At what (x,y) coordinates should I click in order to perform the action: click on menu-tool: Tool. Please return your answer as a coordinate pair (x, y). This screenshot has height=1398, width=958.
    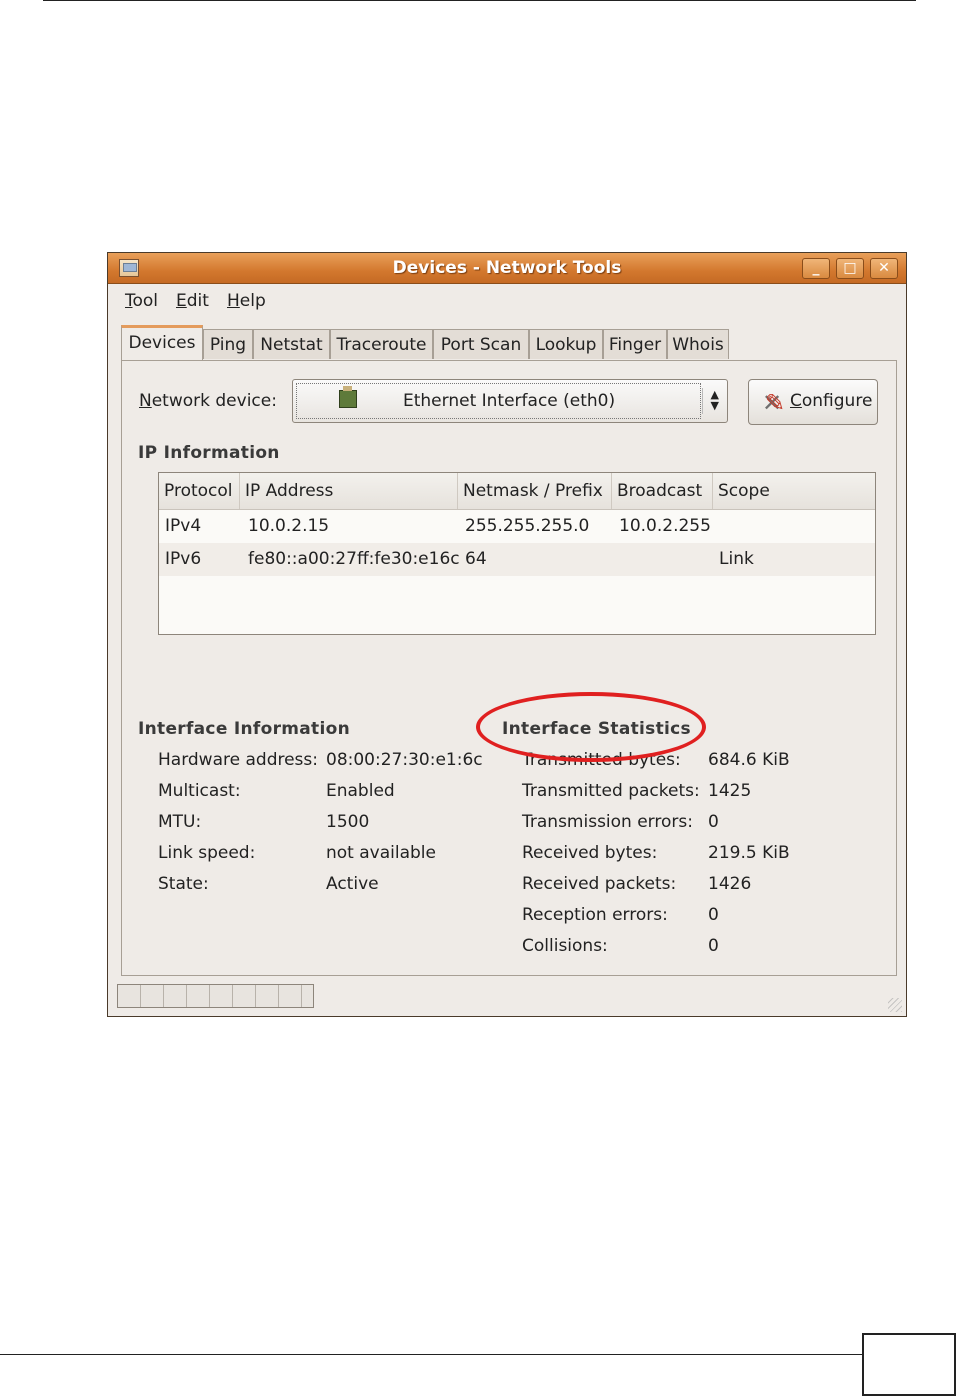
    Looking at the image, I should click on (141, 301).